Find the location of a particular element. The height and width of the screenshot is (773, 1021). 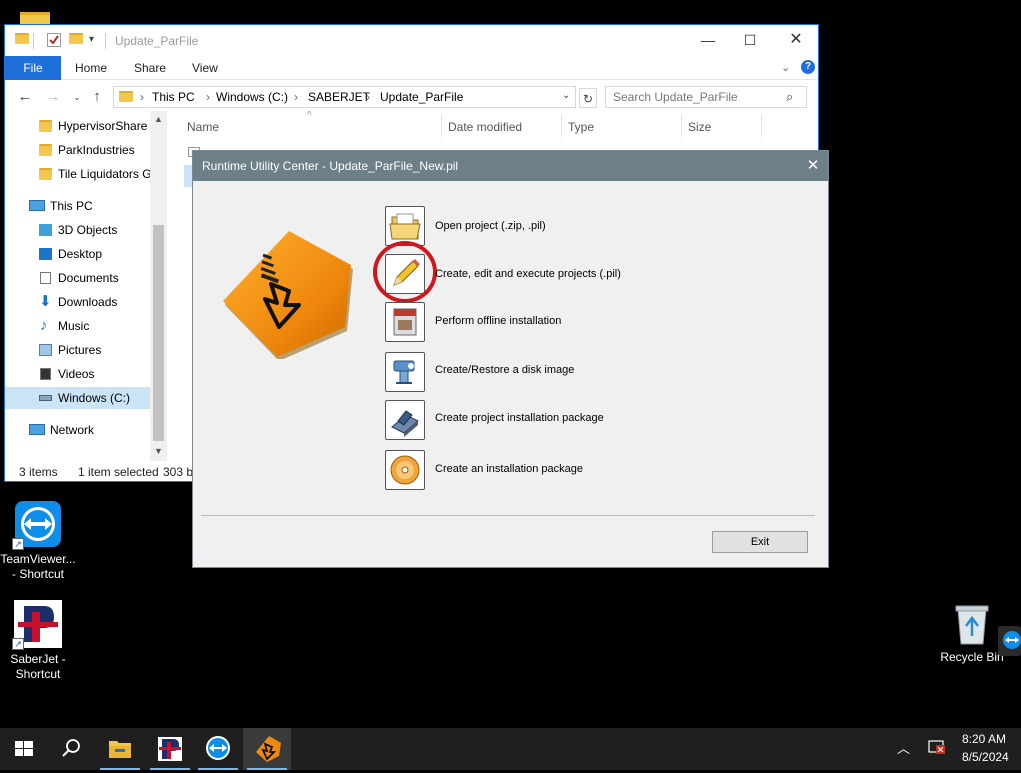

nav-item-videos: Videos is located at coordinates (77, 374).